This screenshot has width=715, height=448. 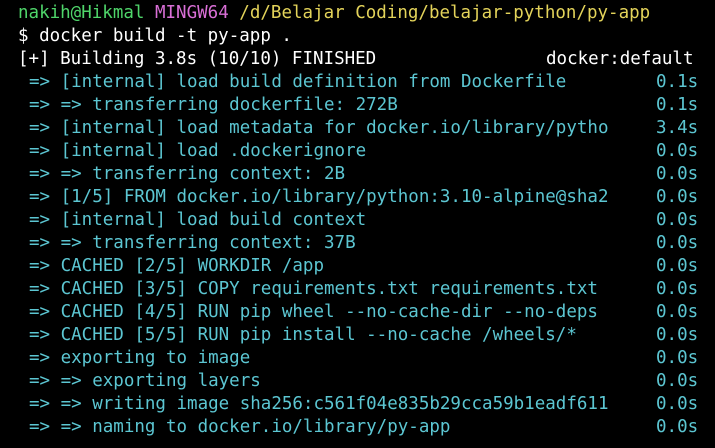 I want to click on build-step-line: => => exporting layers 0.0s, so click(x=357, y=381).